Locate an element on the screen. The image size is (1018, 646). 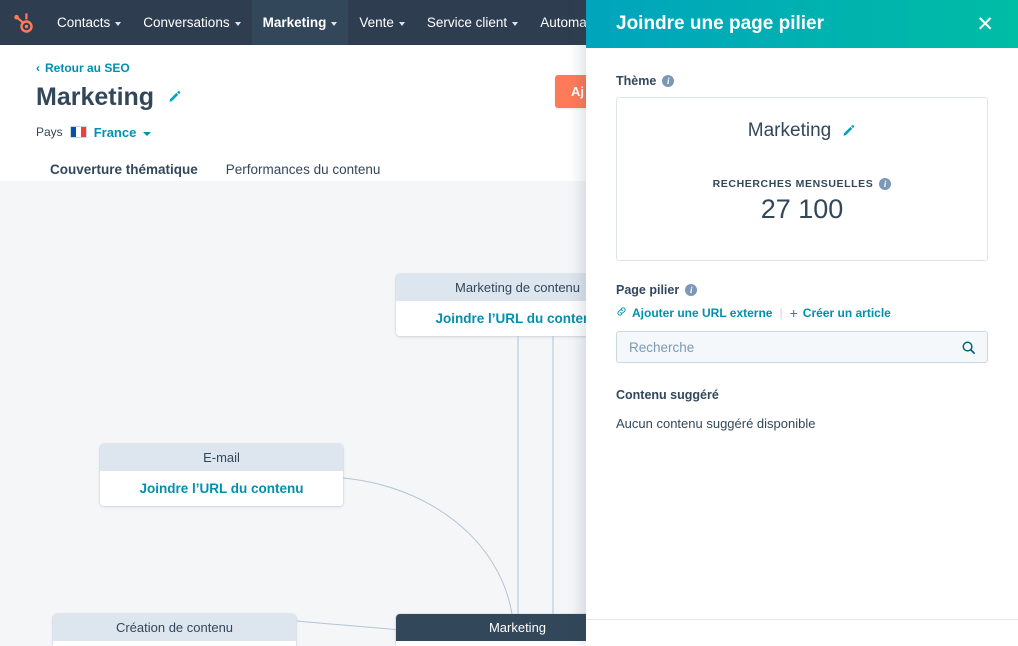
back-to-seo-link: ‹ Retour au SEO is located at coordinates (83, 68).